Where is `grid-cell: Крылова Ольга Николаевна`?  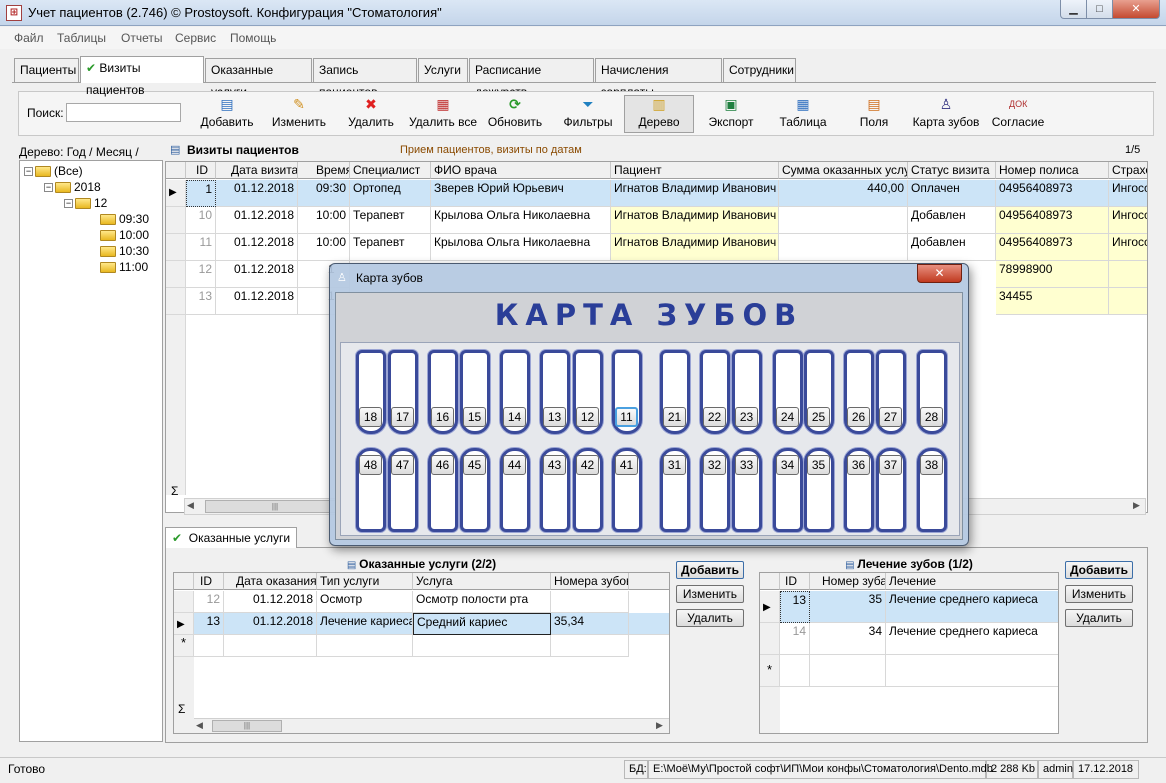
grid-cell: Крылова Ольга Николаевна is located at coordinates (521, 247).